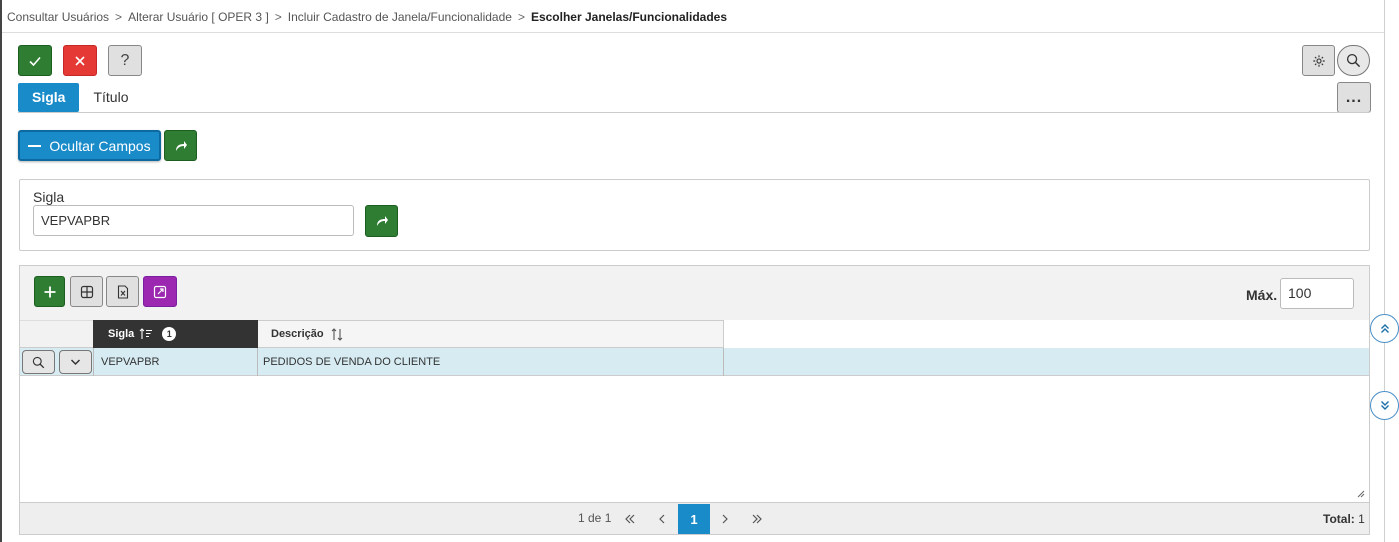 The height and width of the screenshot is (542, 1399). I want to click on export-excel-button, so click(122, 291).